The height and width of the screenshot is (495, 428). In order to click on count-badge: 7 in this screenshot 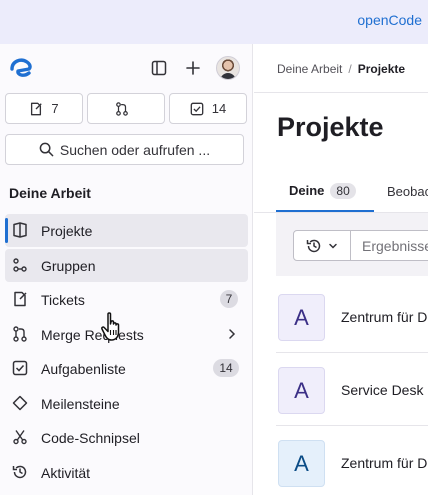, I will do `click(229, 299)`.